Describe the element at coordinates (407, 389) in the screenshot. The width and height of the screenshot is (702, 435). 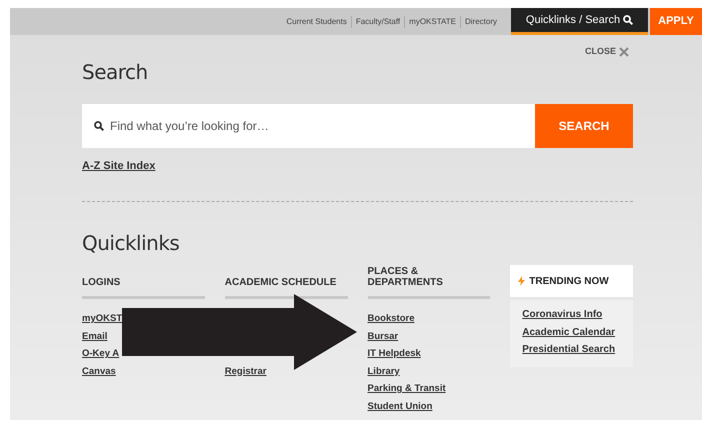
I see `quick-link: Parking & Transit` at that location.